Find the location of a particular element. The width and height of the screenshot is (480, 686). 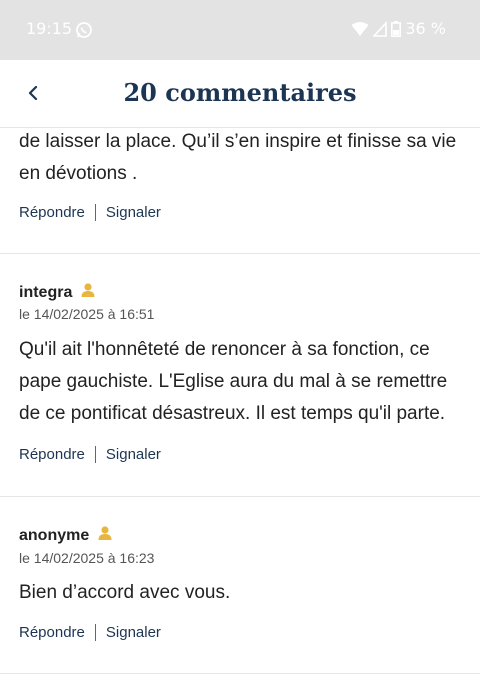

battery-percent: 36 % is located at coordinates (425, 28).